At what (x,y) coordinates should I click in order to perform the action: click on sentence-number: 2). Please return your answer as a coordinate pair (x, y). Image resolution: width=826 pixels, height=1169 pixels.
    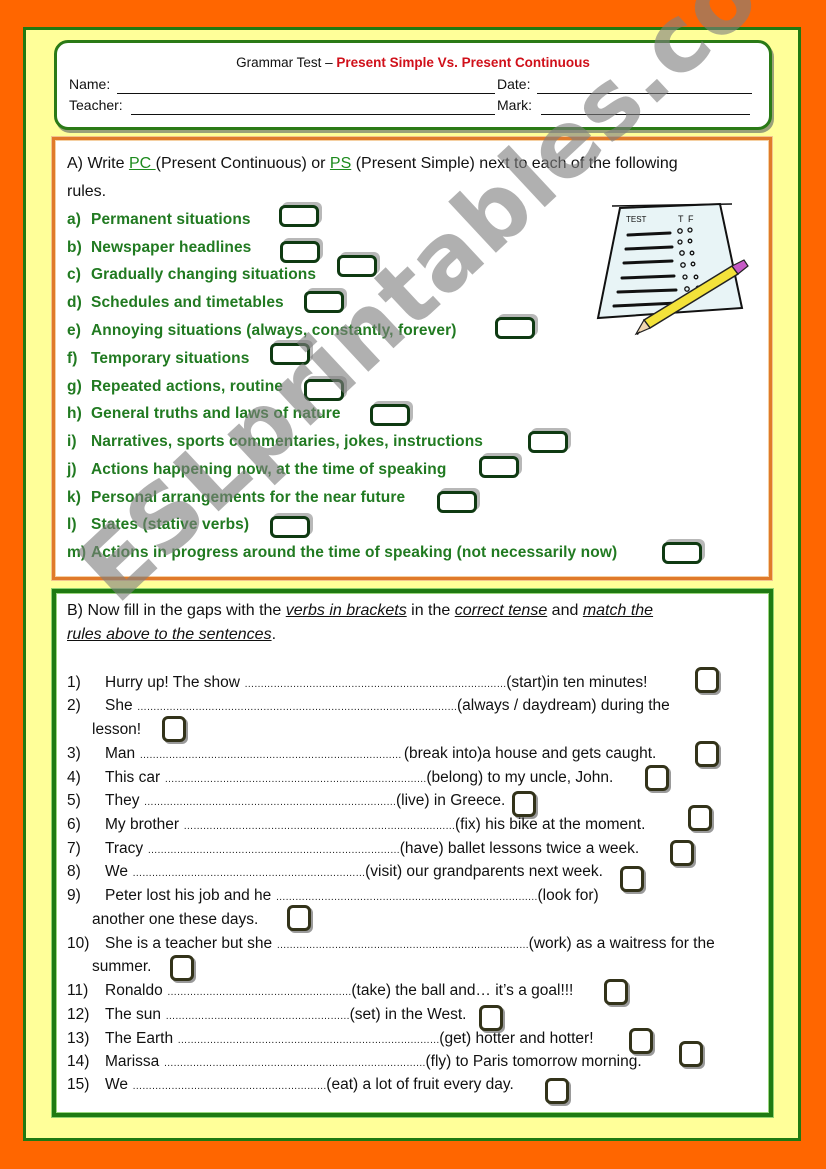
    Looking at the image, I should click on (74, 705).